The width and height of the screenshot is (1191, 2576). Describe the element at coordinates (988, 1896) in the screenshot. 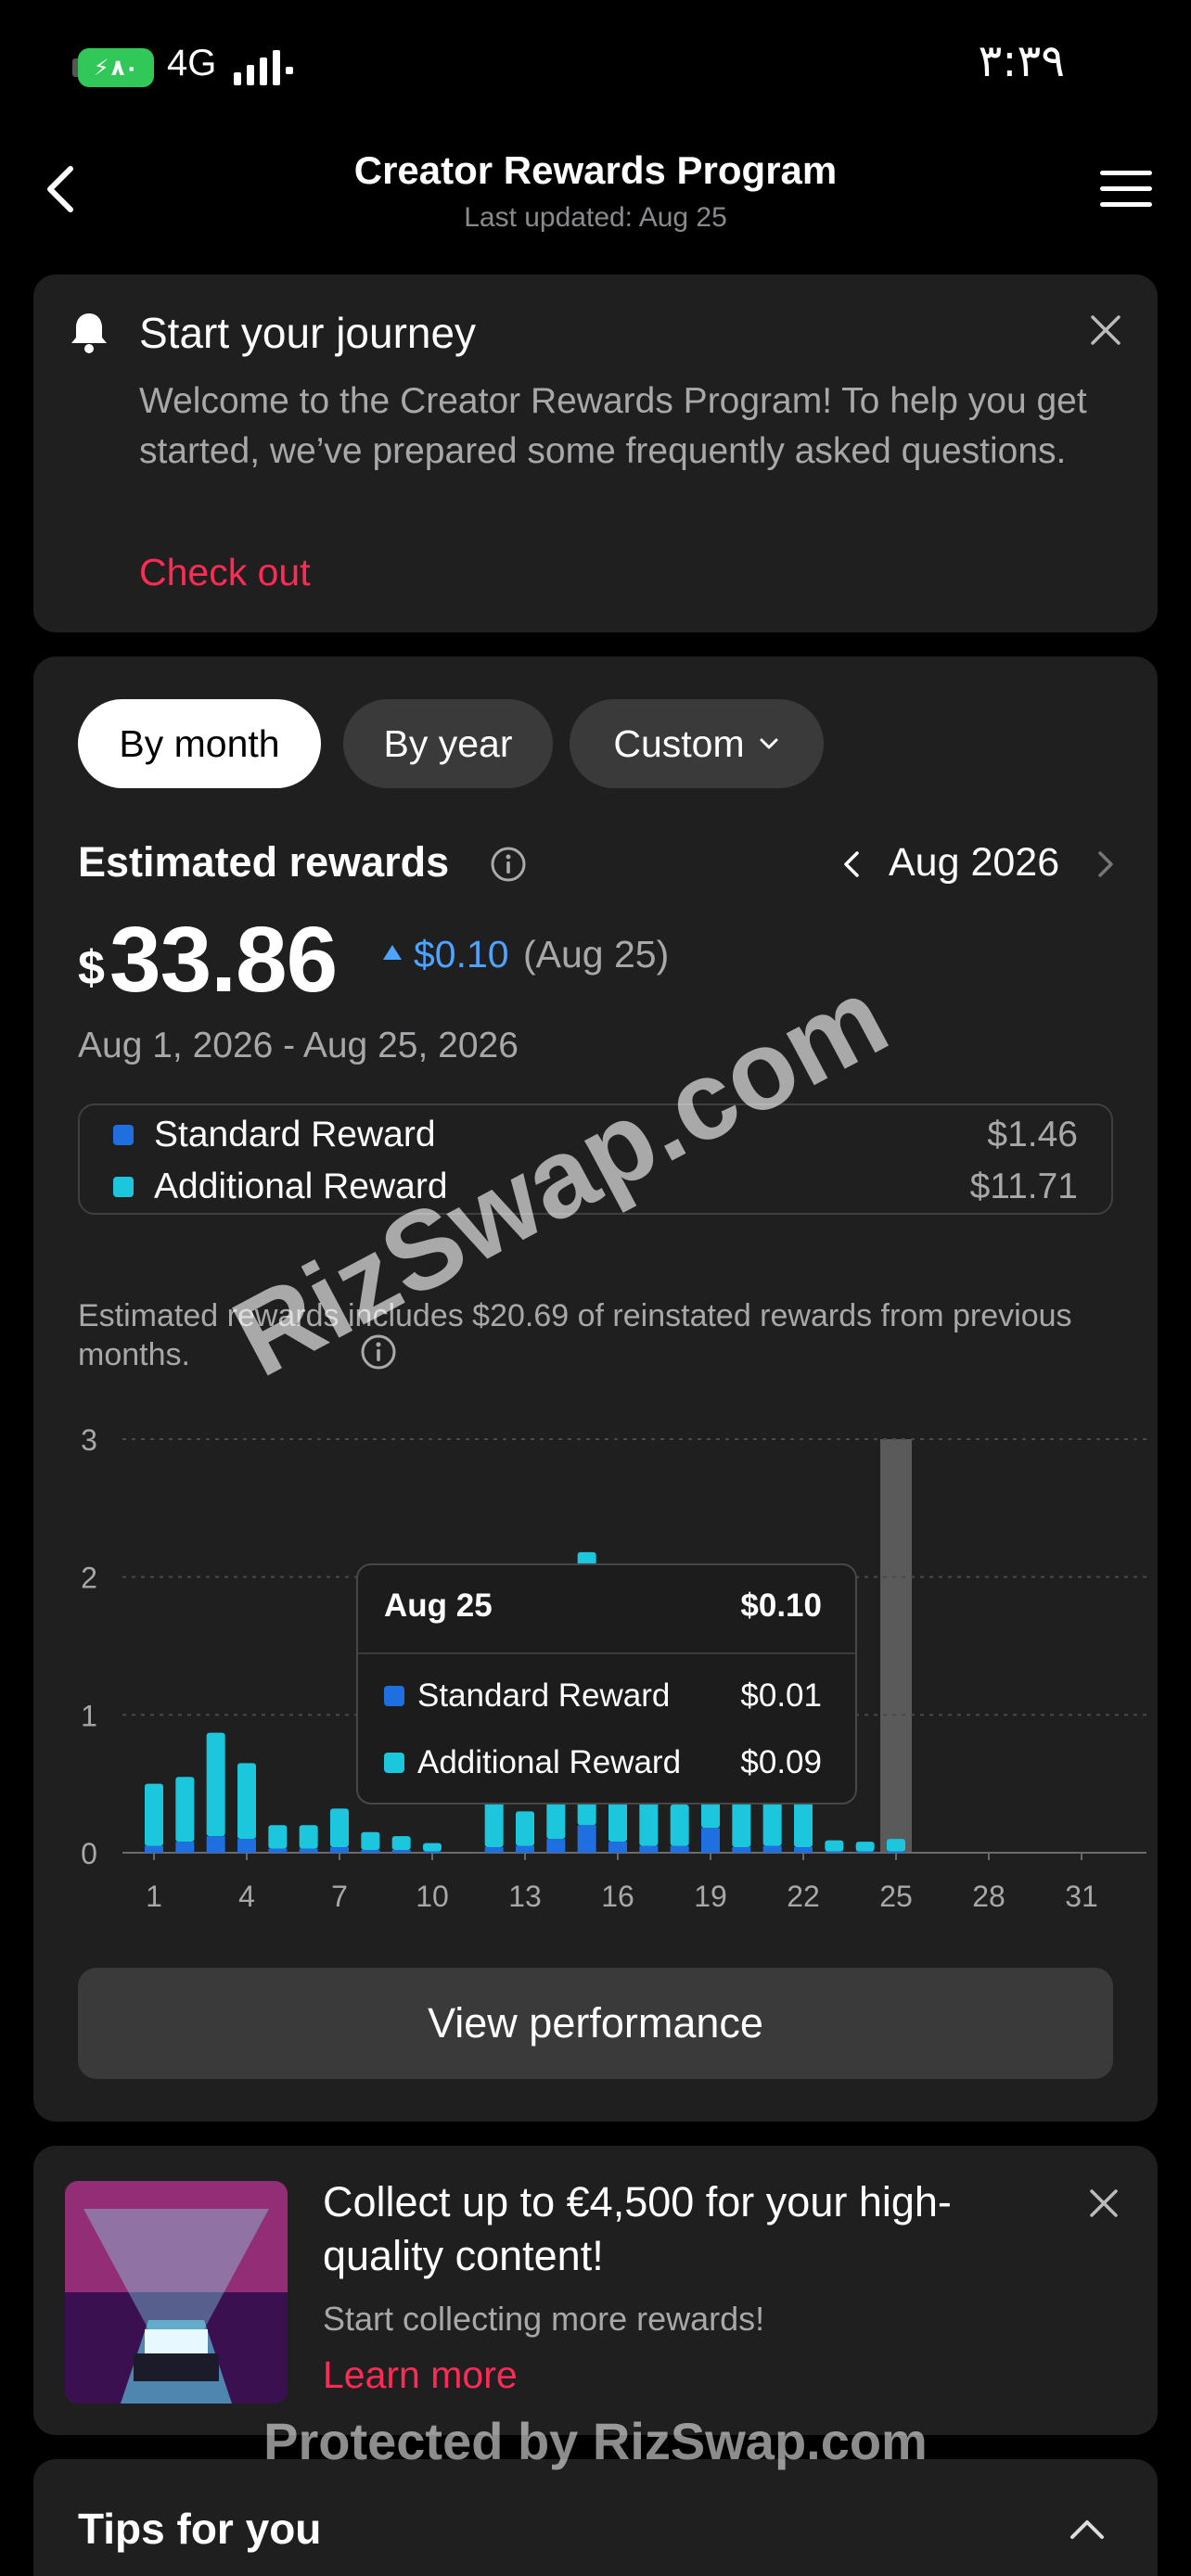

I see `x-tick-label: 28` at that location.